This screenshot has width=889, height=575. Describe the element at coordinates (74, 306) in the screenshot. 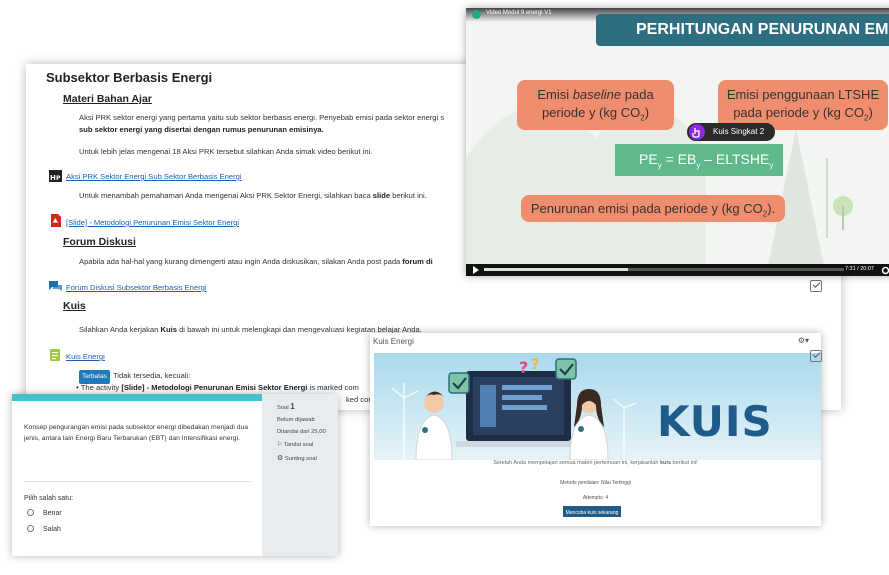

I see `kuis-heading: Kuis` at that location.